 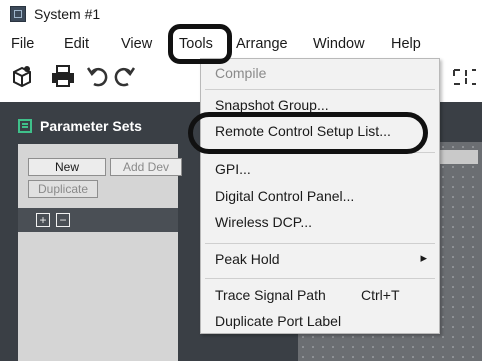 What do you see at coordinates (380, 295) in the screenshot?
I see `shortcut-trace-signal-path: Ctrl+T` at bounding box center [380, 295].